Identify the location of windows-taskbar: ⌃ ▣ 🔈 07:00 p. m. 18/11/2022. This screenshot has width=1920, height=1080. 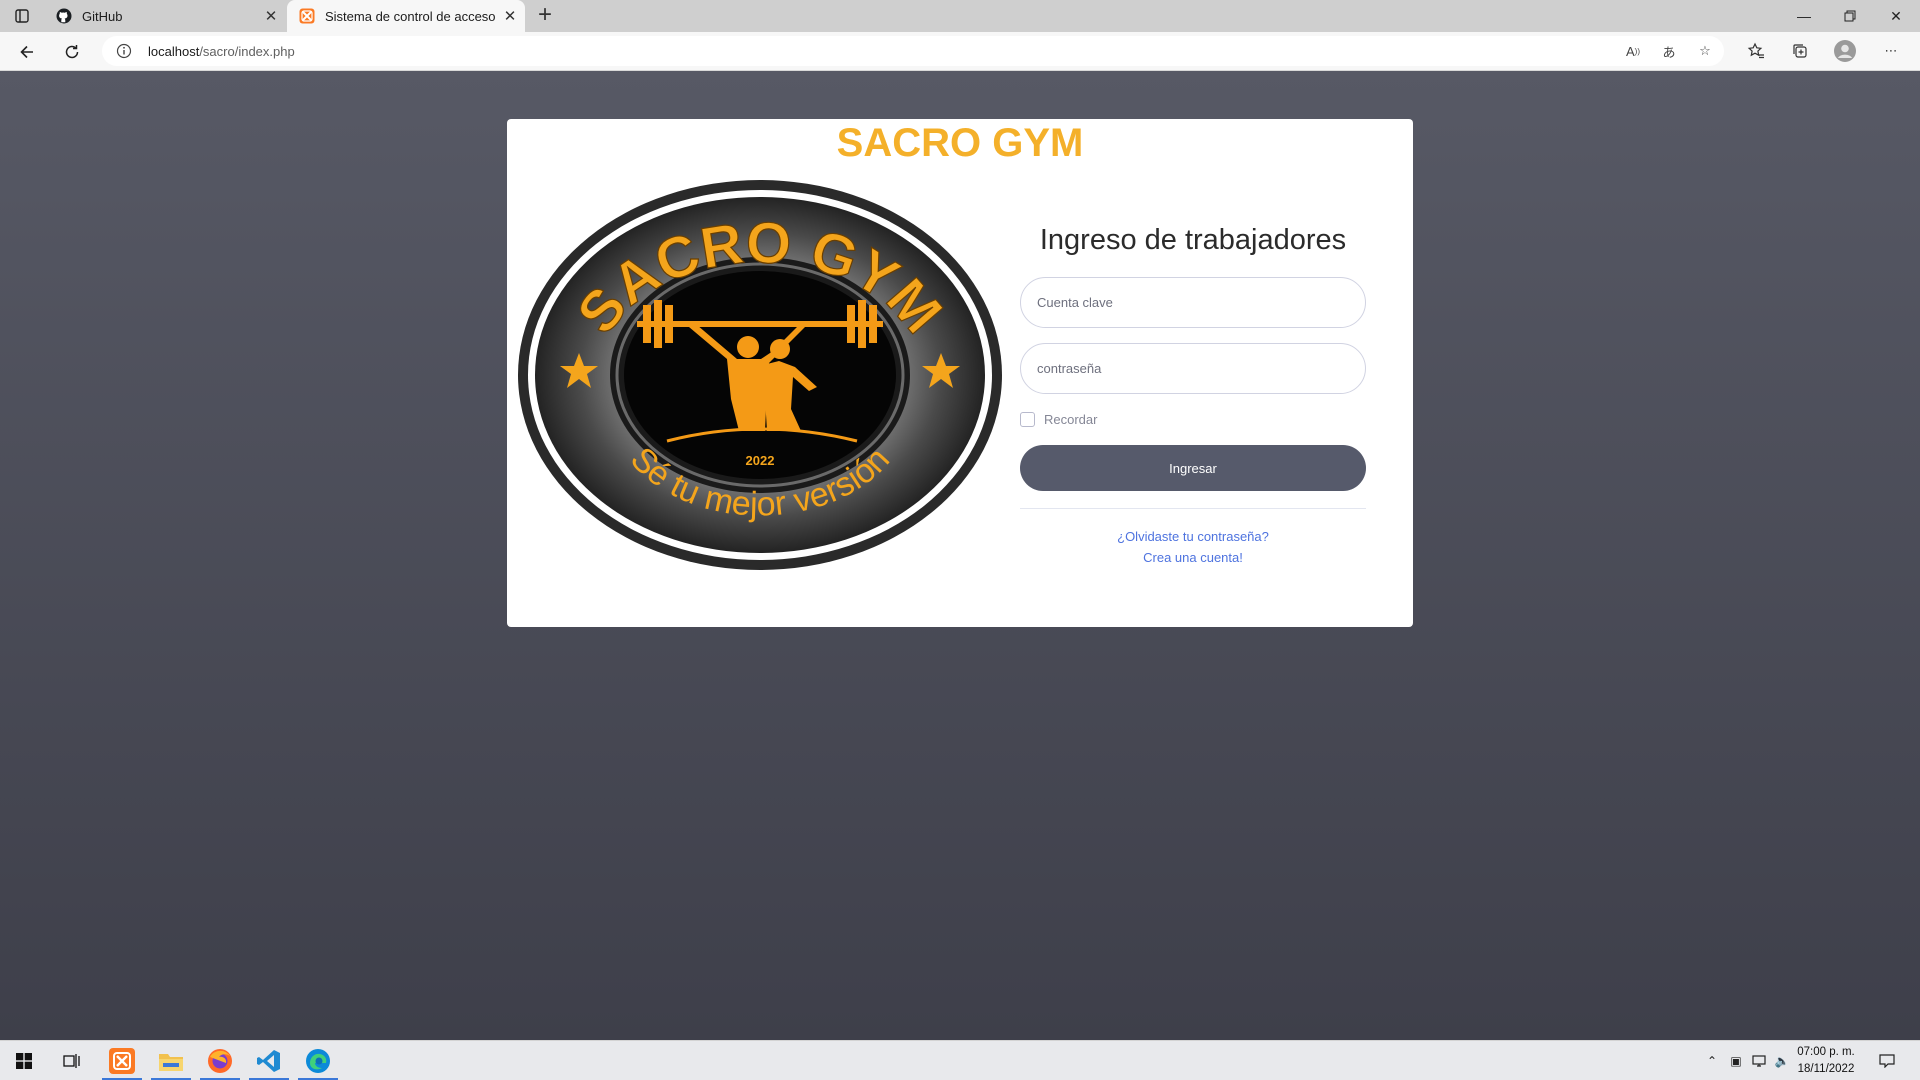
(960, 1060).